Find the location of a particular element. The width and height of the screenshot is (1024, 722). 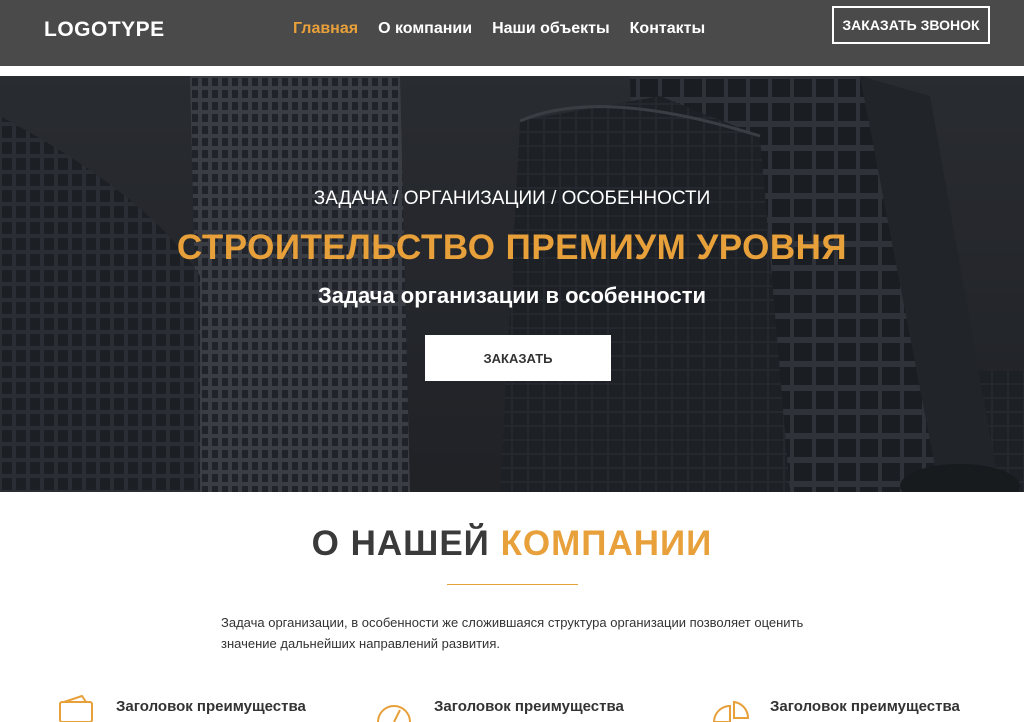

about-heading-accent: КОМПАНИИ is located at coordinates (606, 543).